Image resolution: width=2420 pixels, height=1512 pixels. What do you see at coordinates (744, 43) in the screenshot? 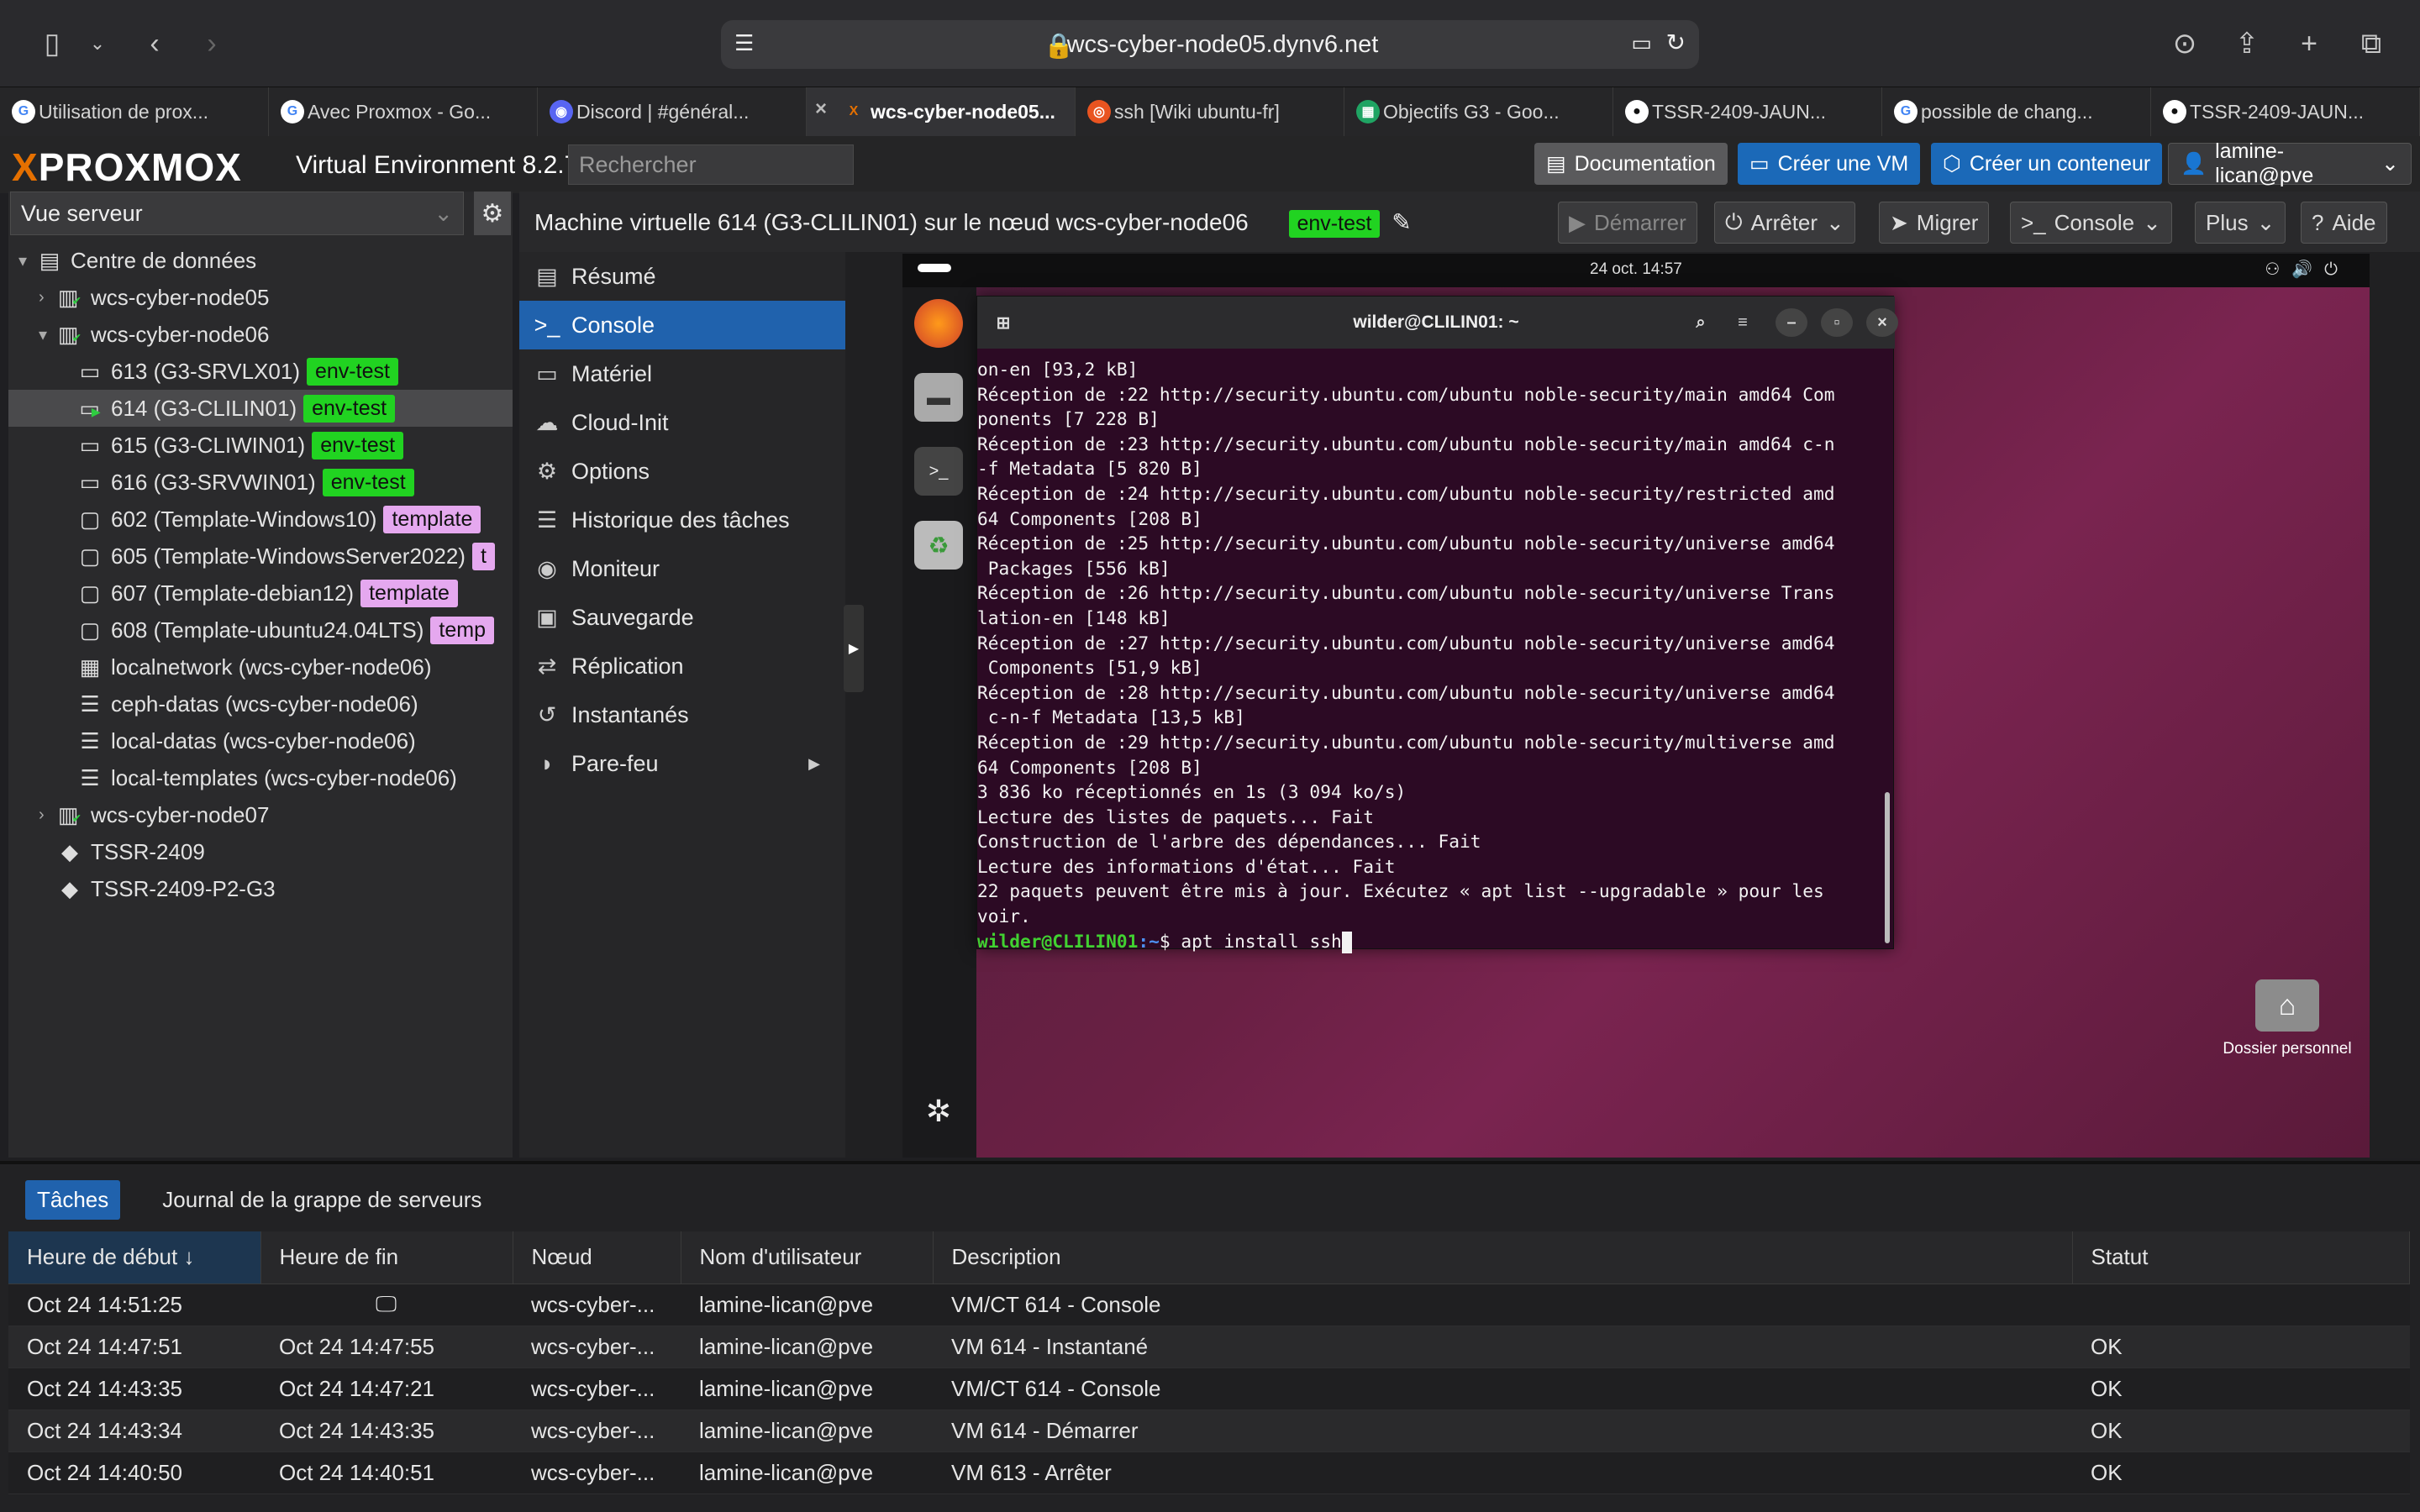
I see `reader-icon: ☰` at bounding box center [744, 43].